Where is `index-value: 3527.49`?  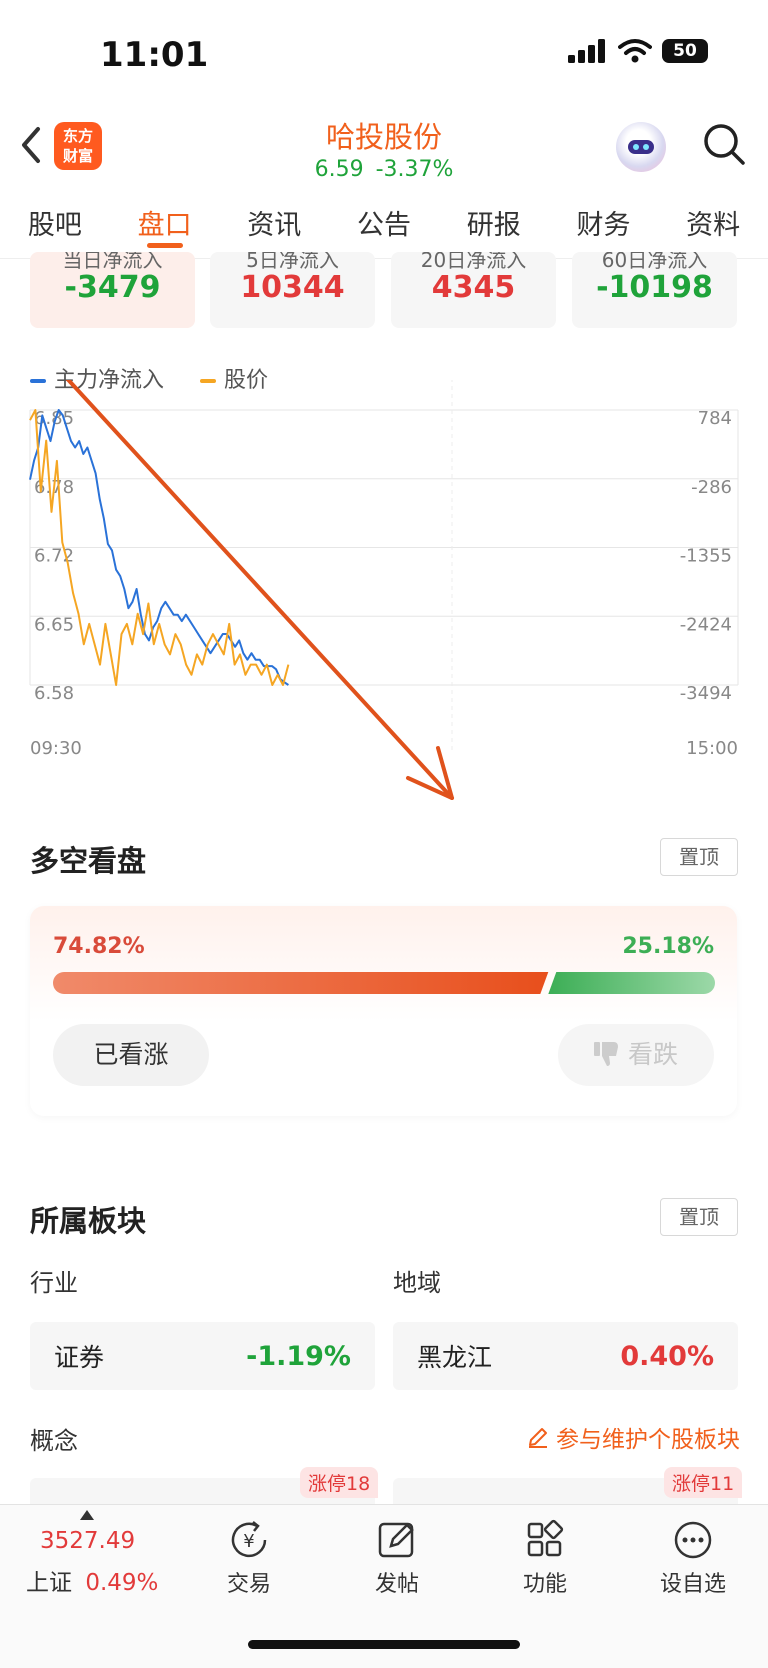 index-value: 3527.49 is located at coordinates (87, 1541).